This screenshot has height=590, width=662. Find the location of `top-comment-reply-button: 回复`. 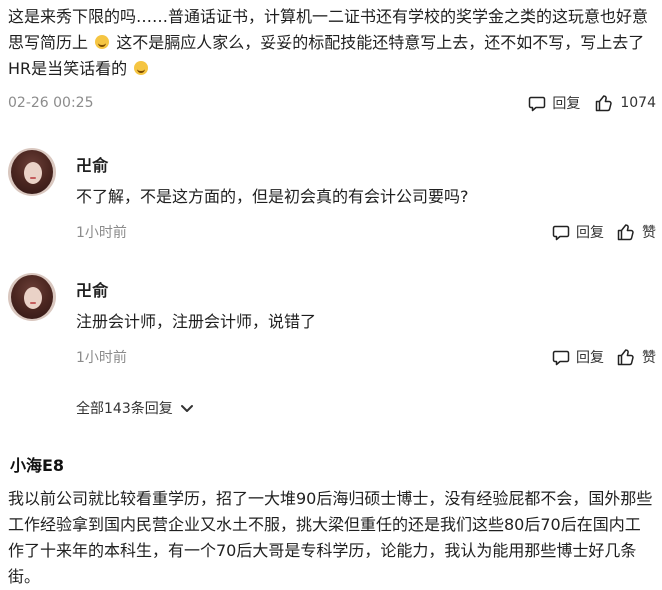

top-comment-reply-button: 回复 is located at coordinates (554, 103).